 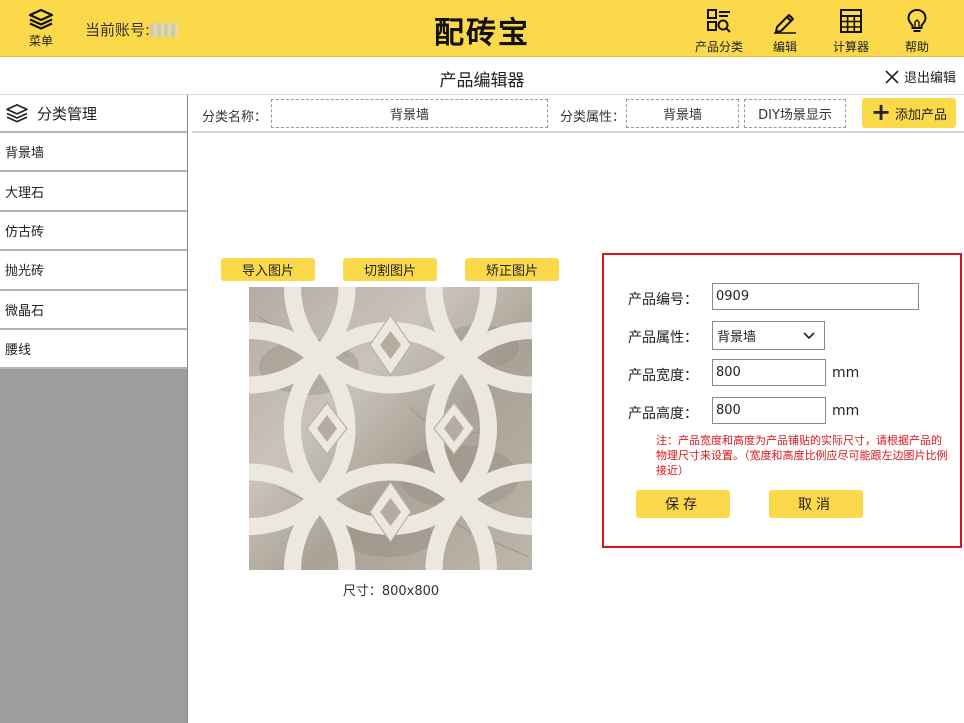 I want to click on sidebar-item-waistline: 腰线, so click(x=93, y=349).